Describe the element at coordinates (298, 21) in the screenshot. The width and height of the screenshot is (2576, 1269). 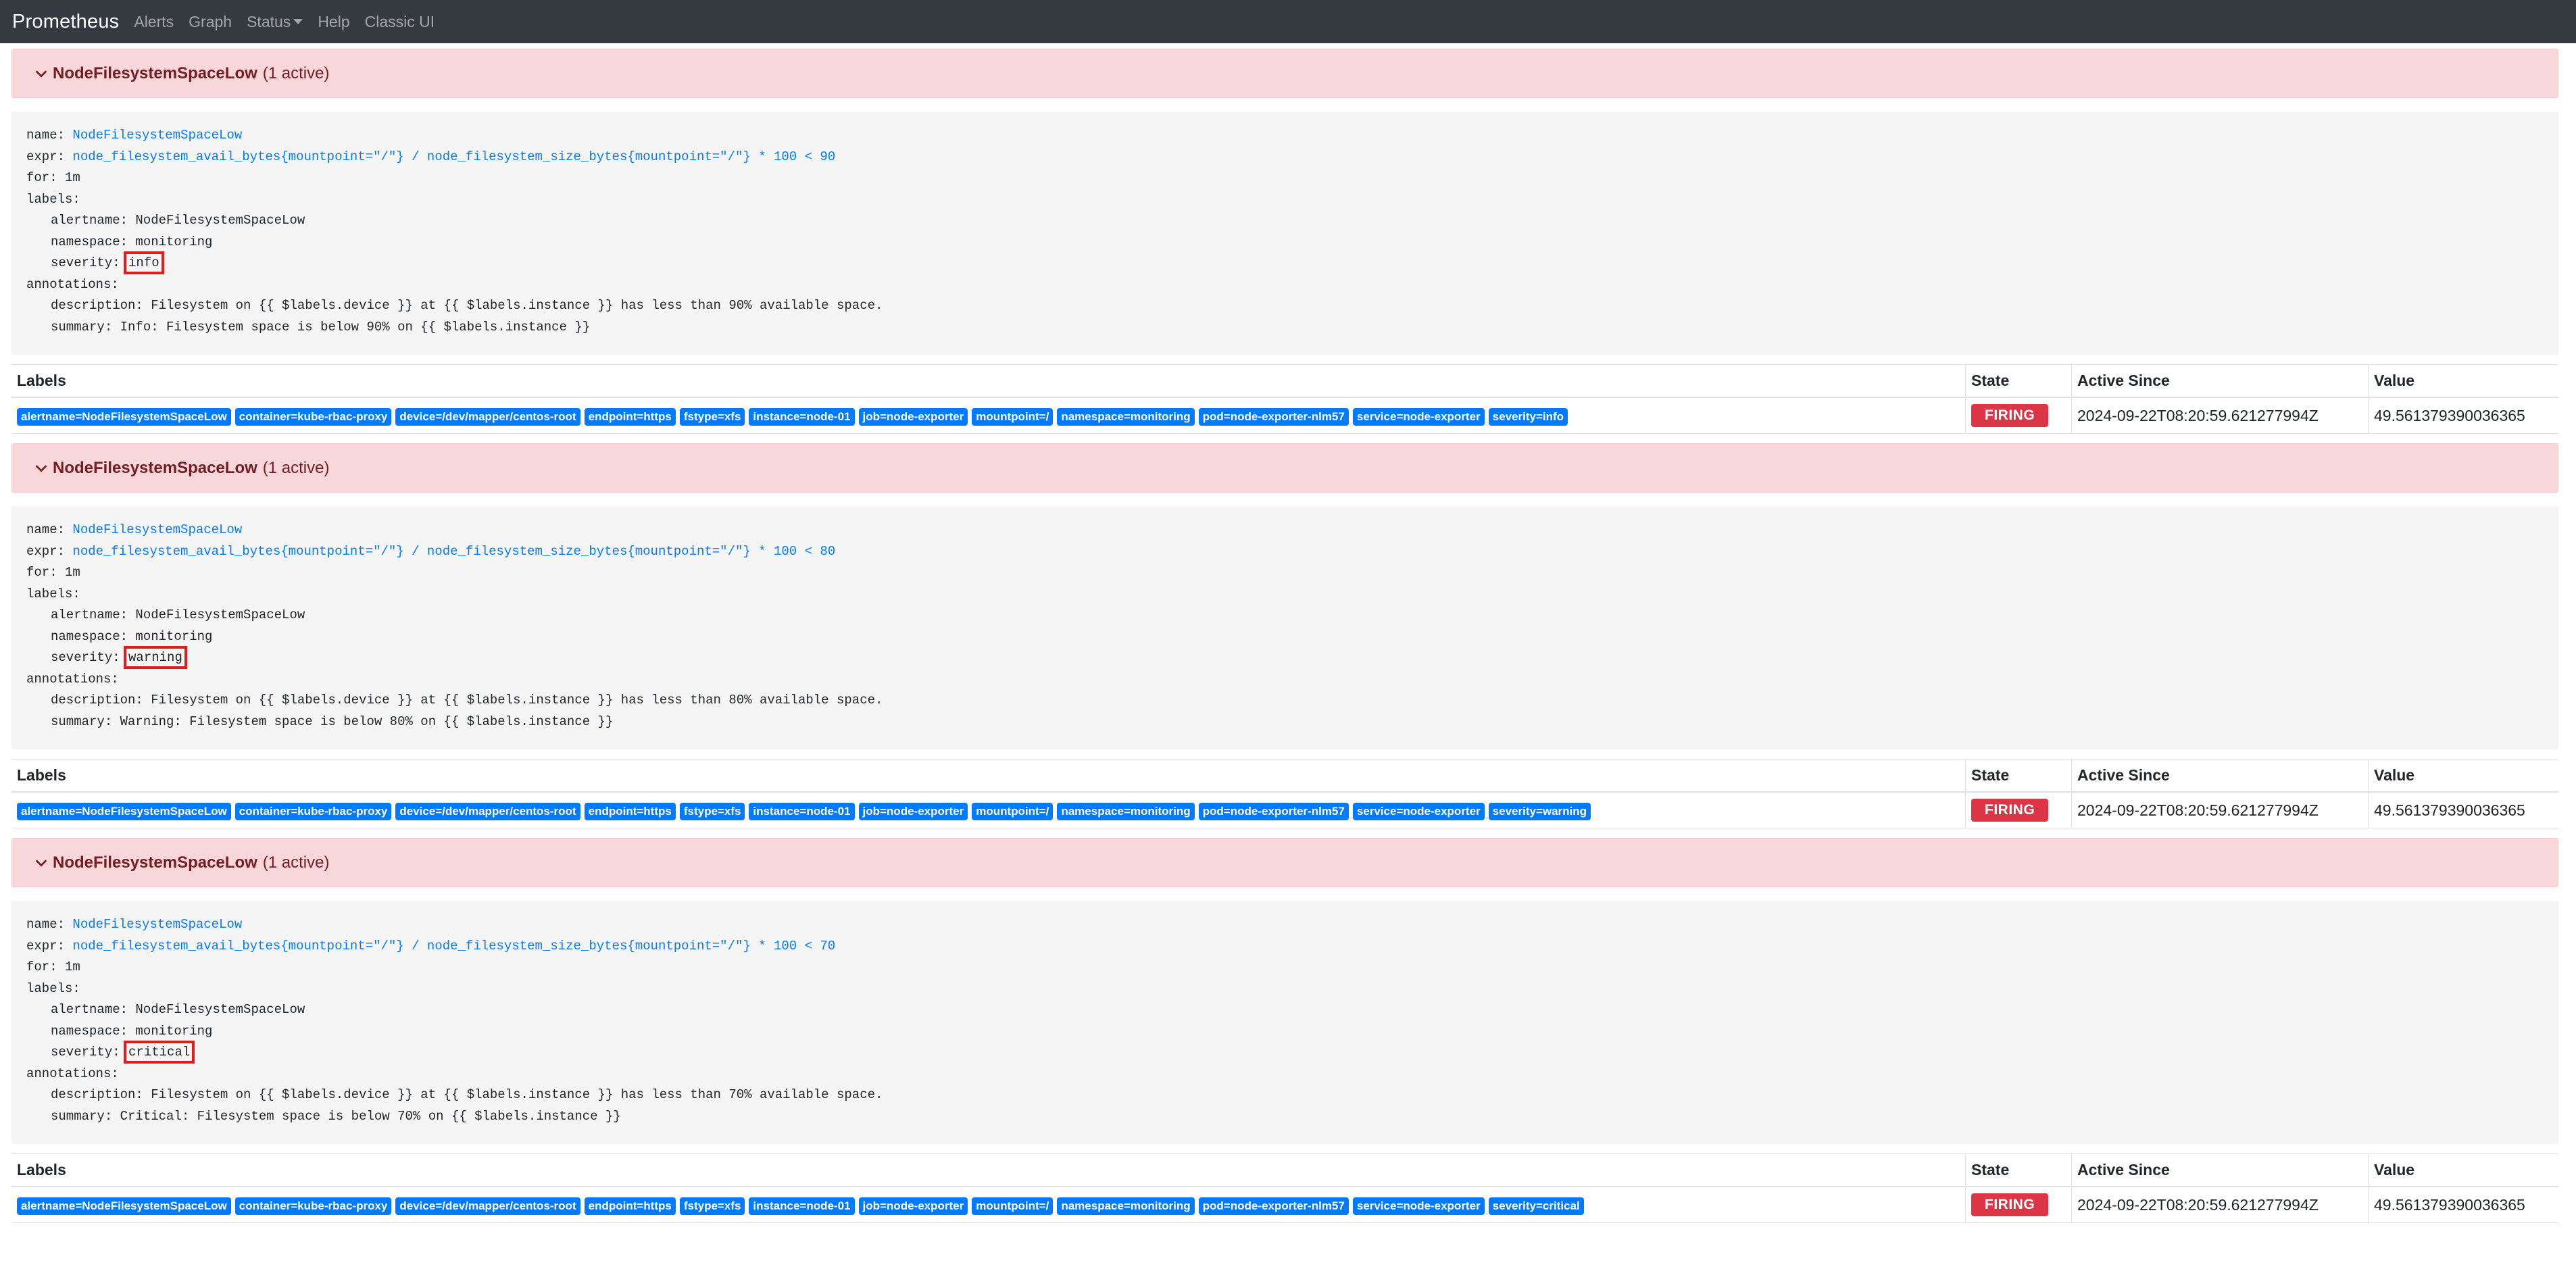
I see `caret-down-icon` at that location.